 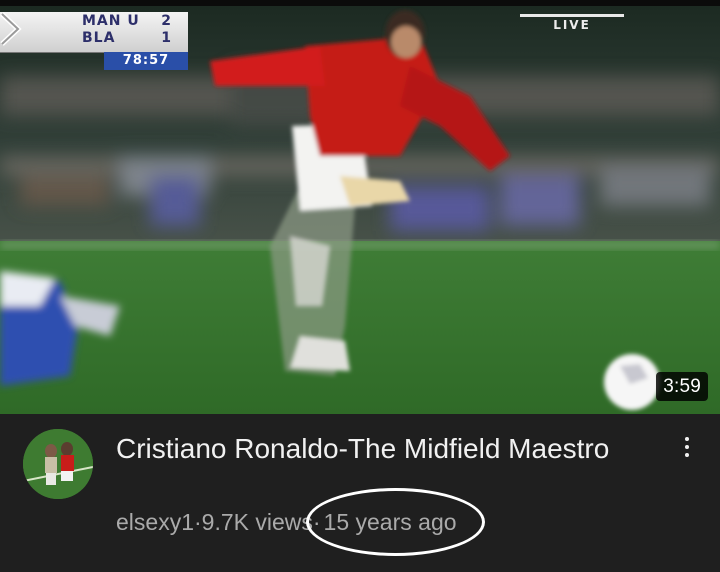 I want to click on video-metadata: elsexy1 · 9.7K views · 15 years ago, so click(x=396, y=522).